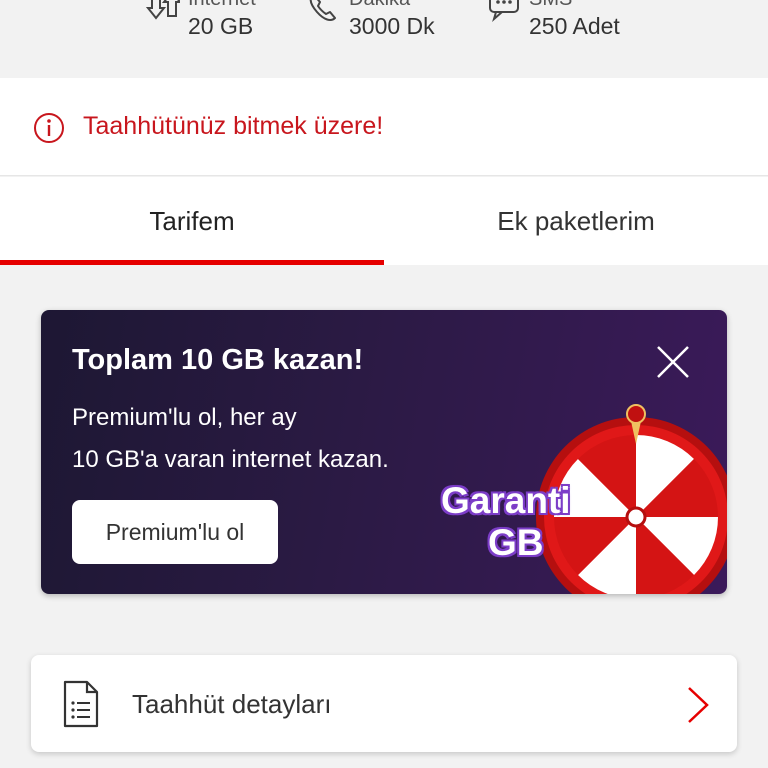  What do you see at coordinates (576, 221) in the screenshot?
I see `tab-ek-paketlerim: Ek paketlerim` at bounding box center [576, 221].